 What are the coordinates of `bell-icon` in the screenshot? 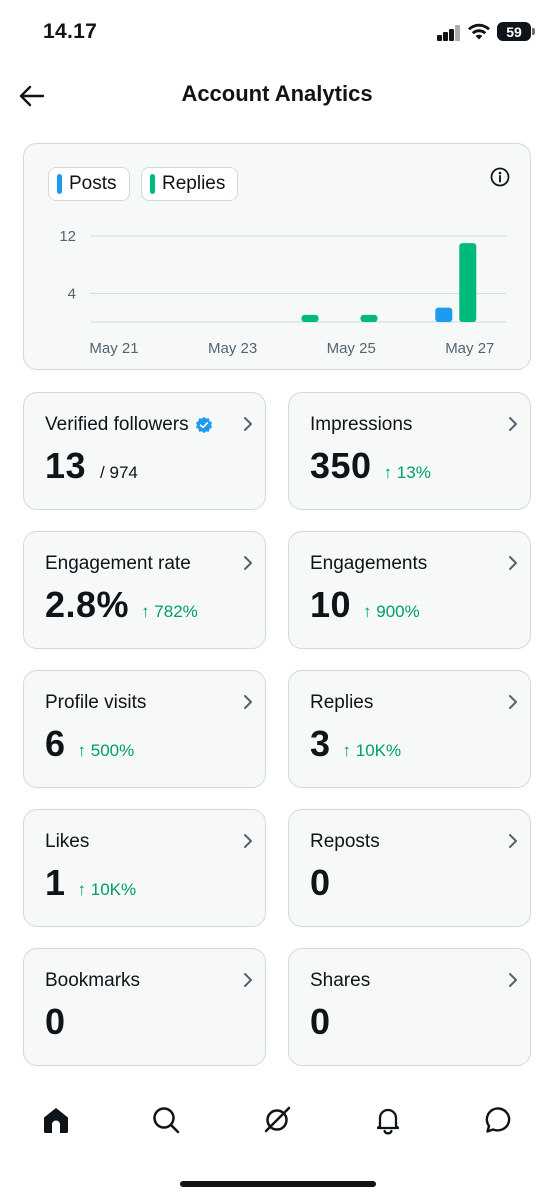 It's located at (388, 1121).